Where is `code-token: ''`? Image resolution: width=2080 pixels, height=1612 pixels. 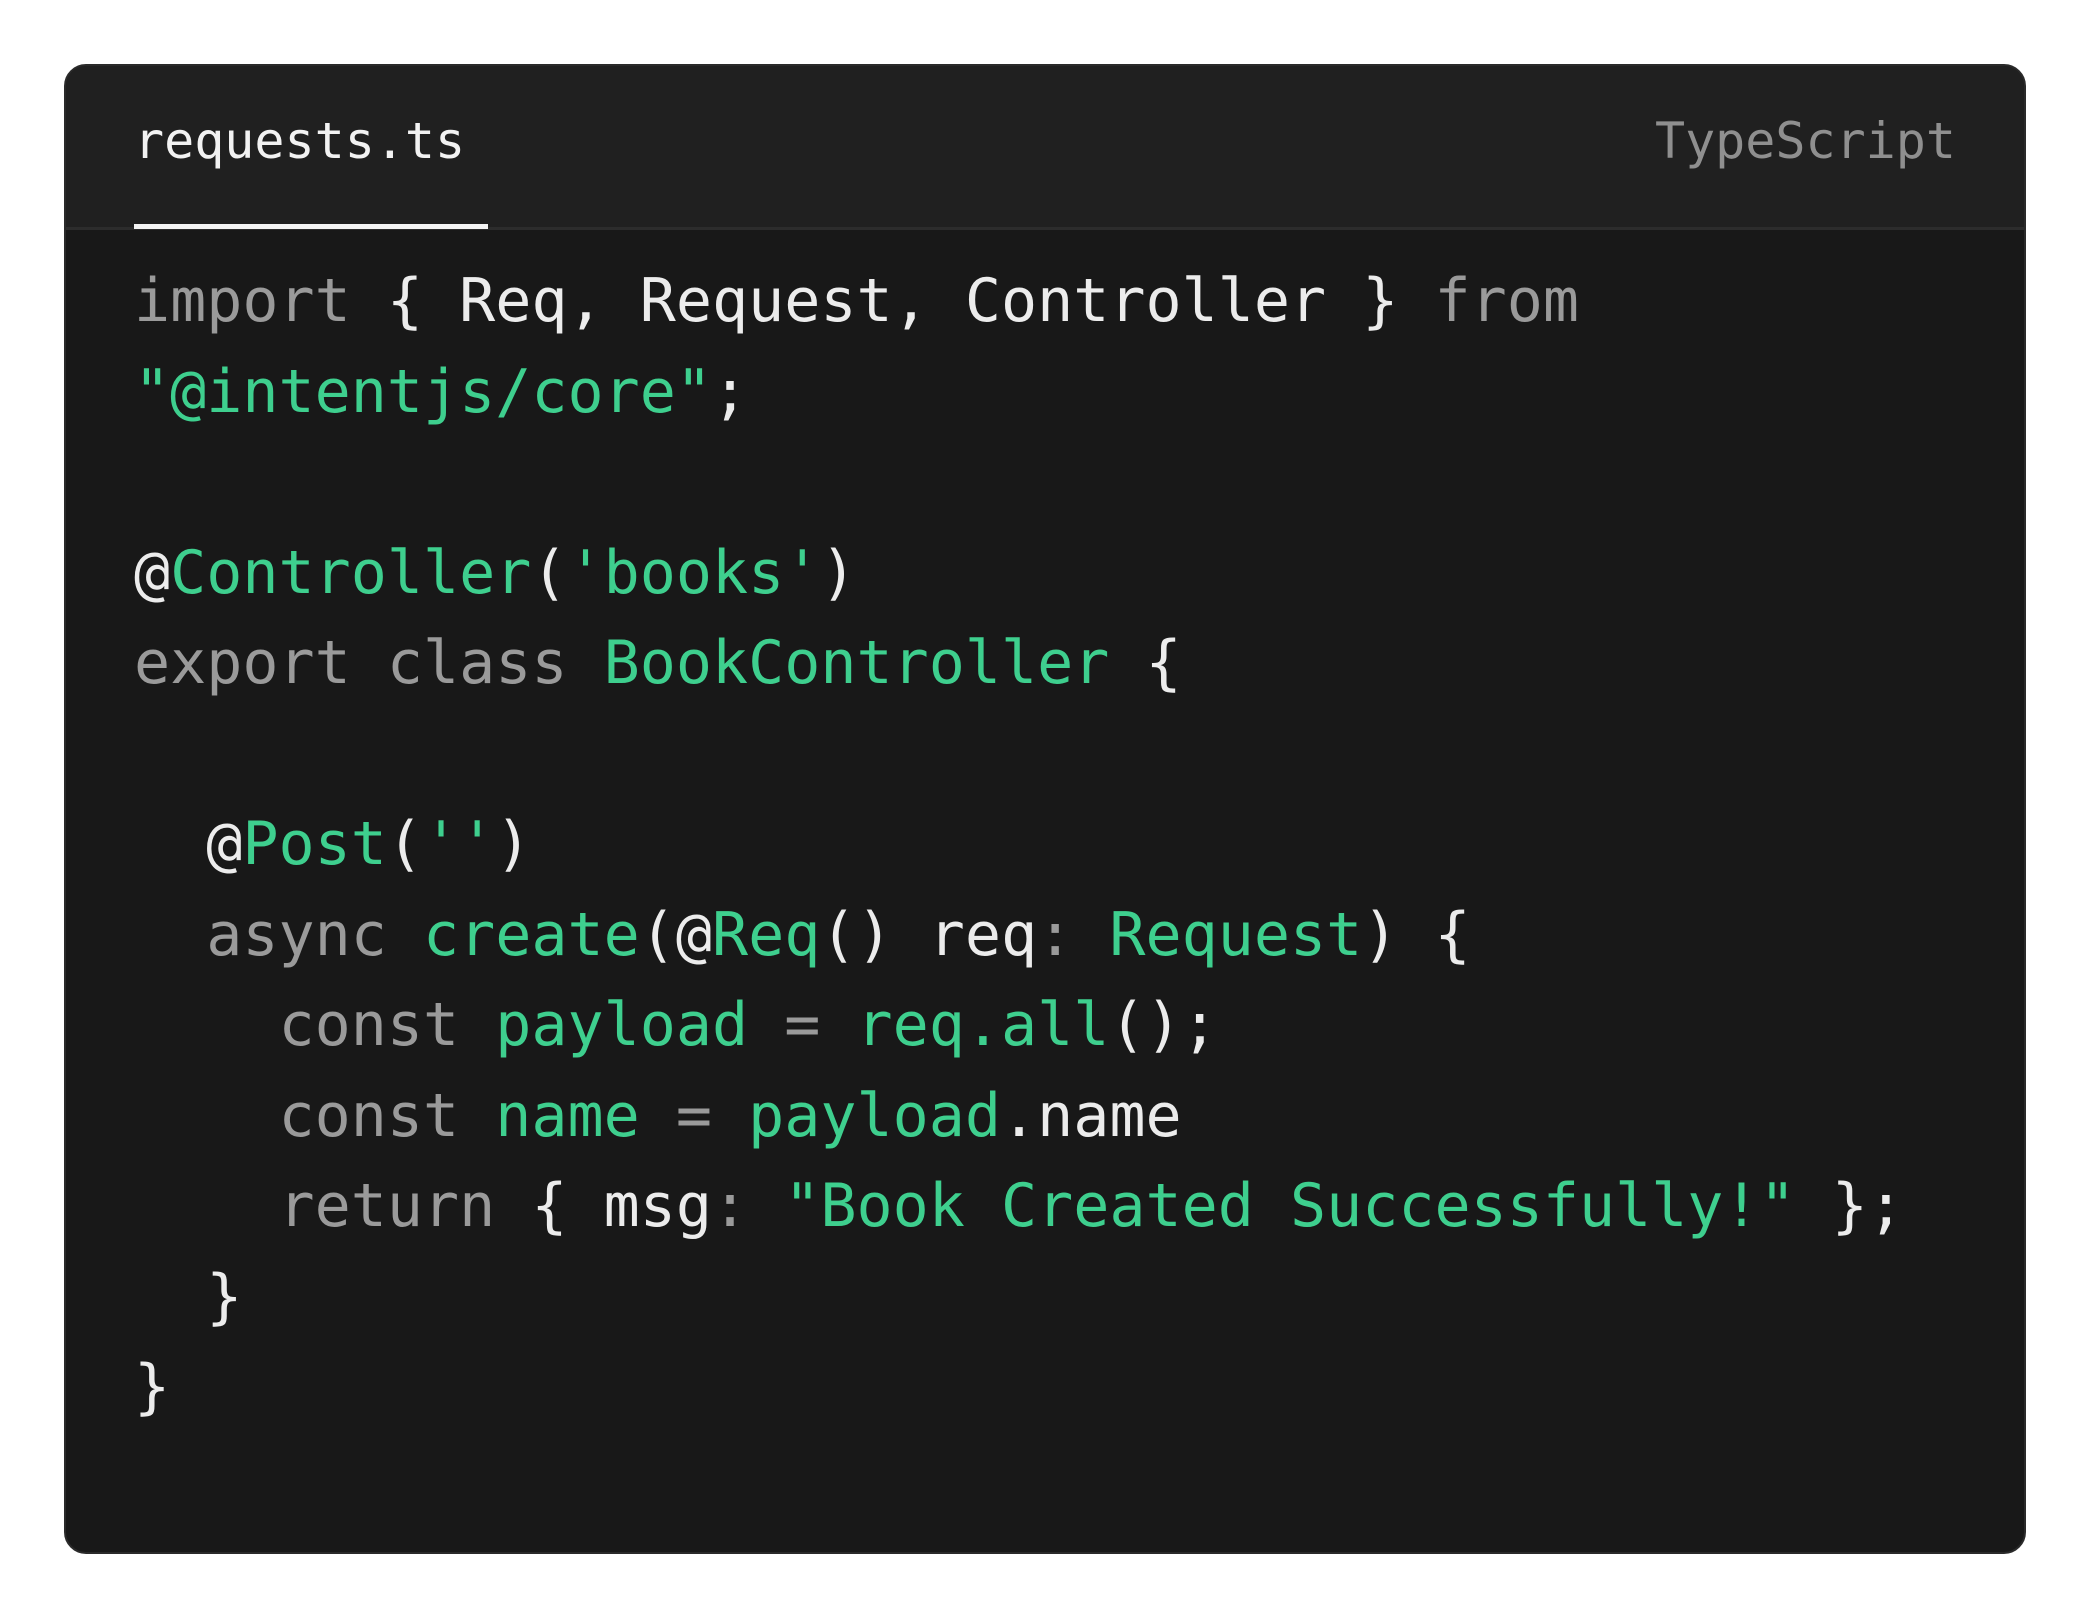
code-token: '' is located at coordinates (459, 844).